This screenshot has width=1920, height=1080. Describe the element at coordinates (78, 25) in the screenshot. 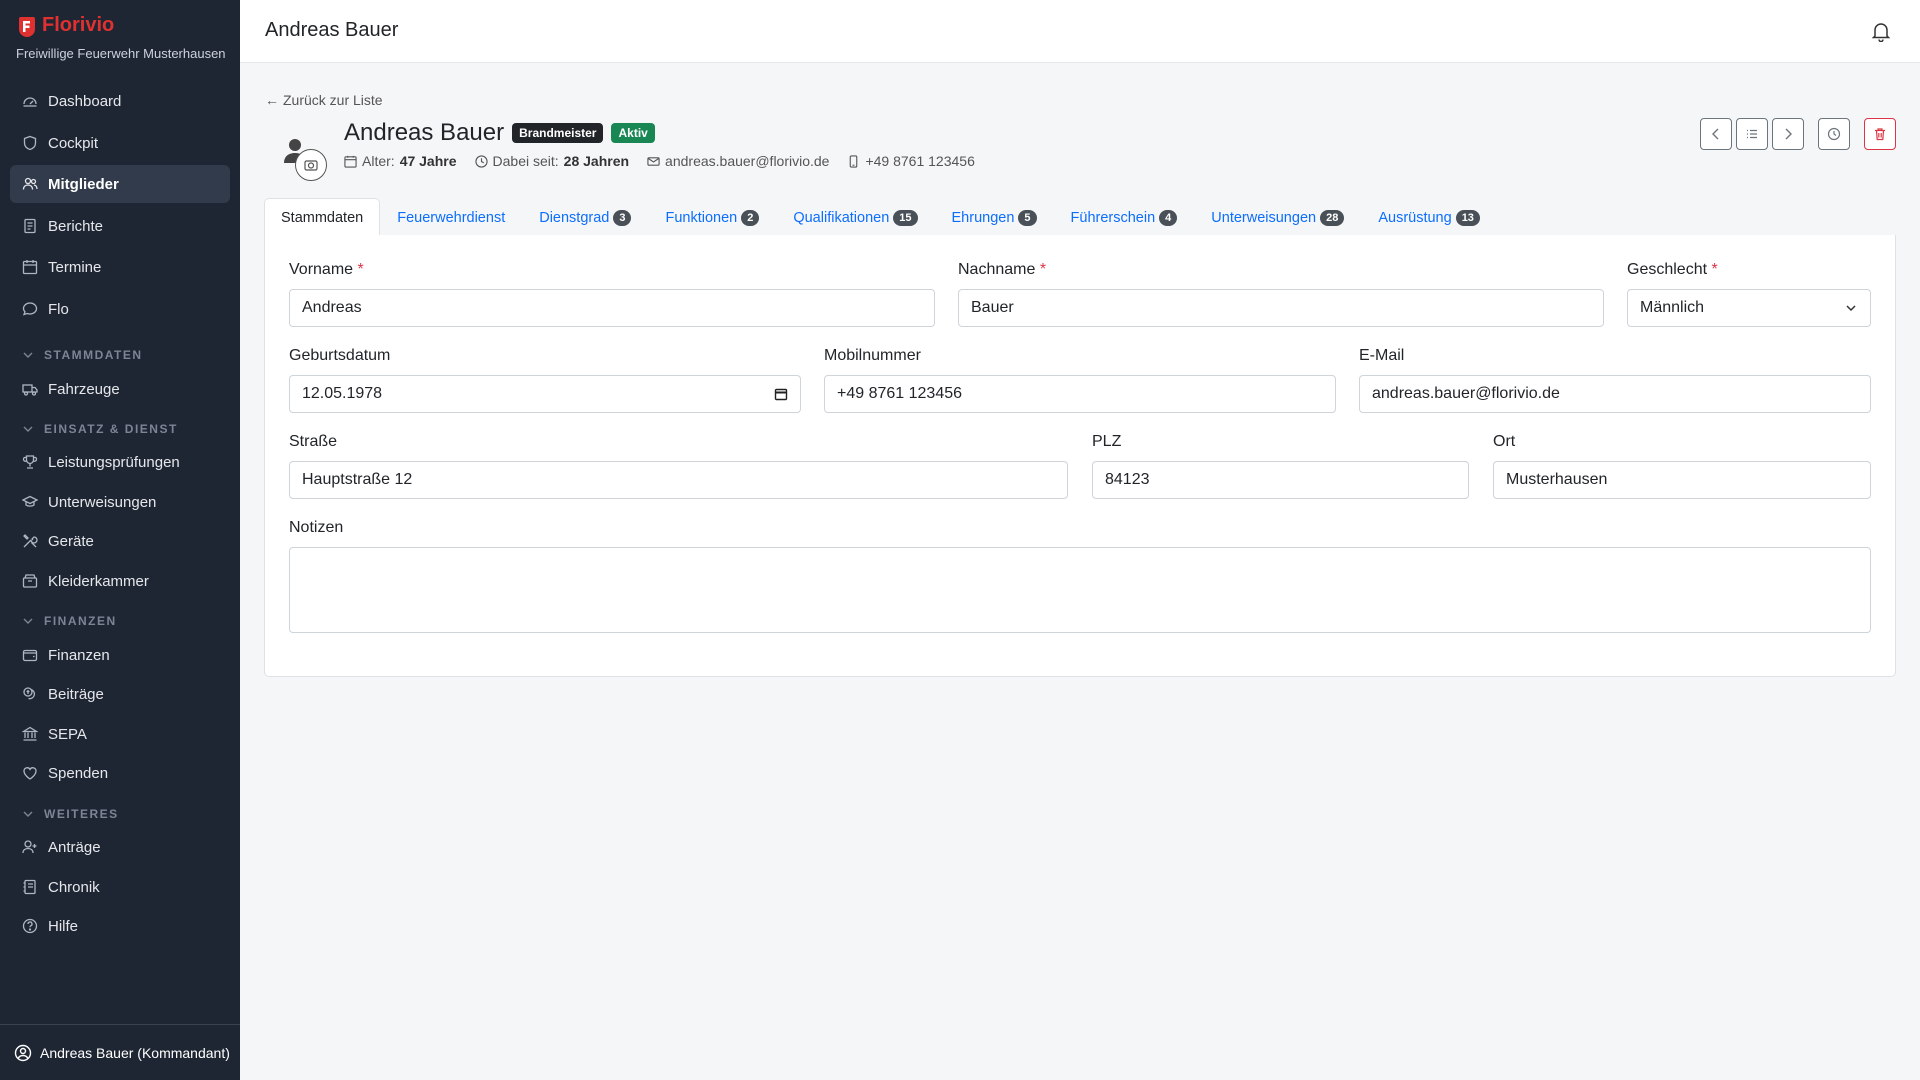

I see `brand-name: Florivio` at that location.